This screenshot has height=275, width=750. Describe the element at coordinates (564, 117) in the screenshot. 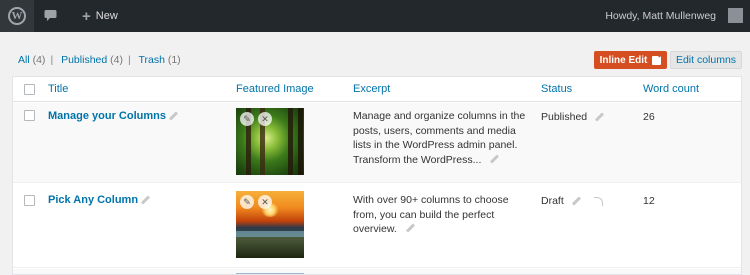

I see `post-status: Published` at that location.